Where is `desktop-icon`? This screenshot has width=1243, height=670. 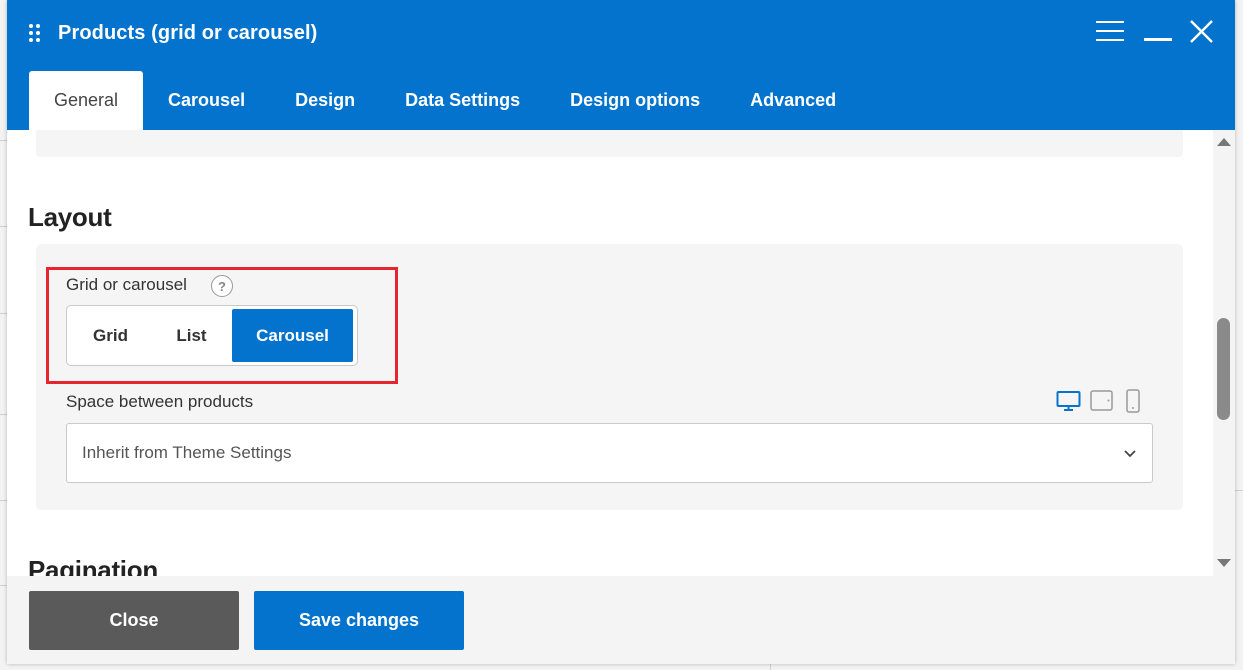
desktop-icon is located at coordinates (1068, 402).